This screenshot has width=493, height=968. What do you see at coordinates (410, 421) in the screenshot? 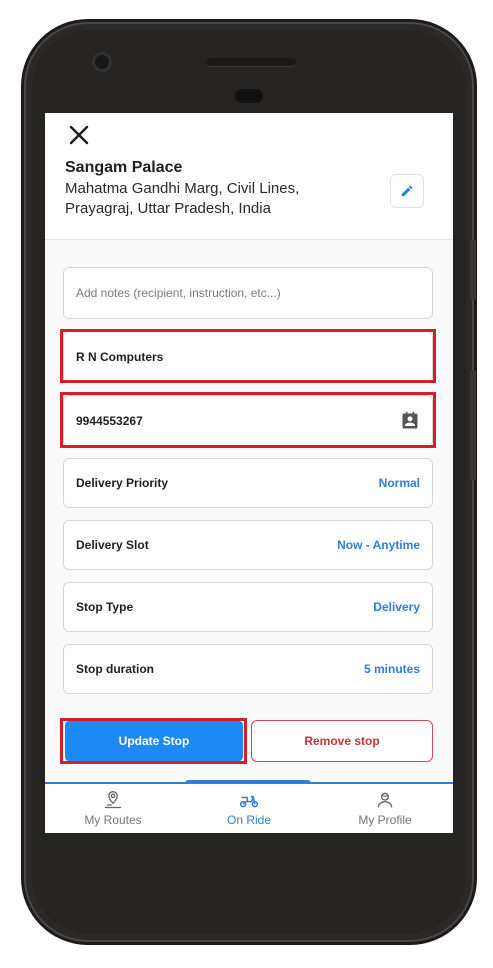
I see `contact-book-icon` at bounding box center [410, 421].